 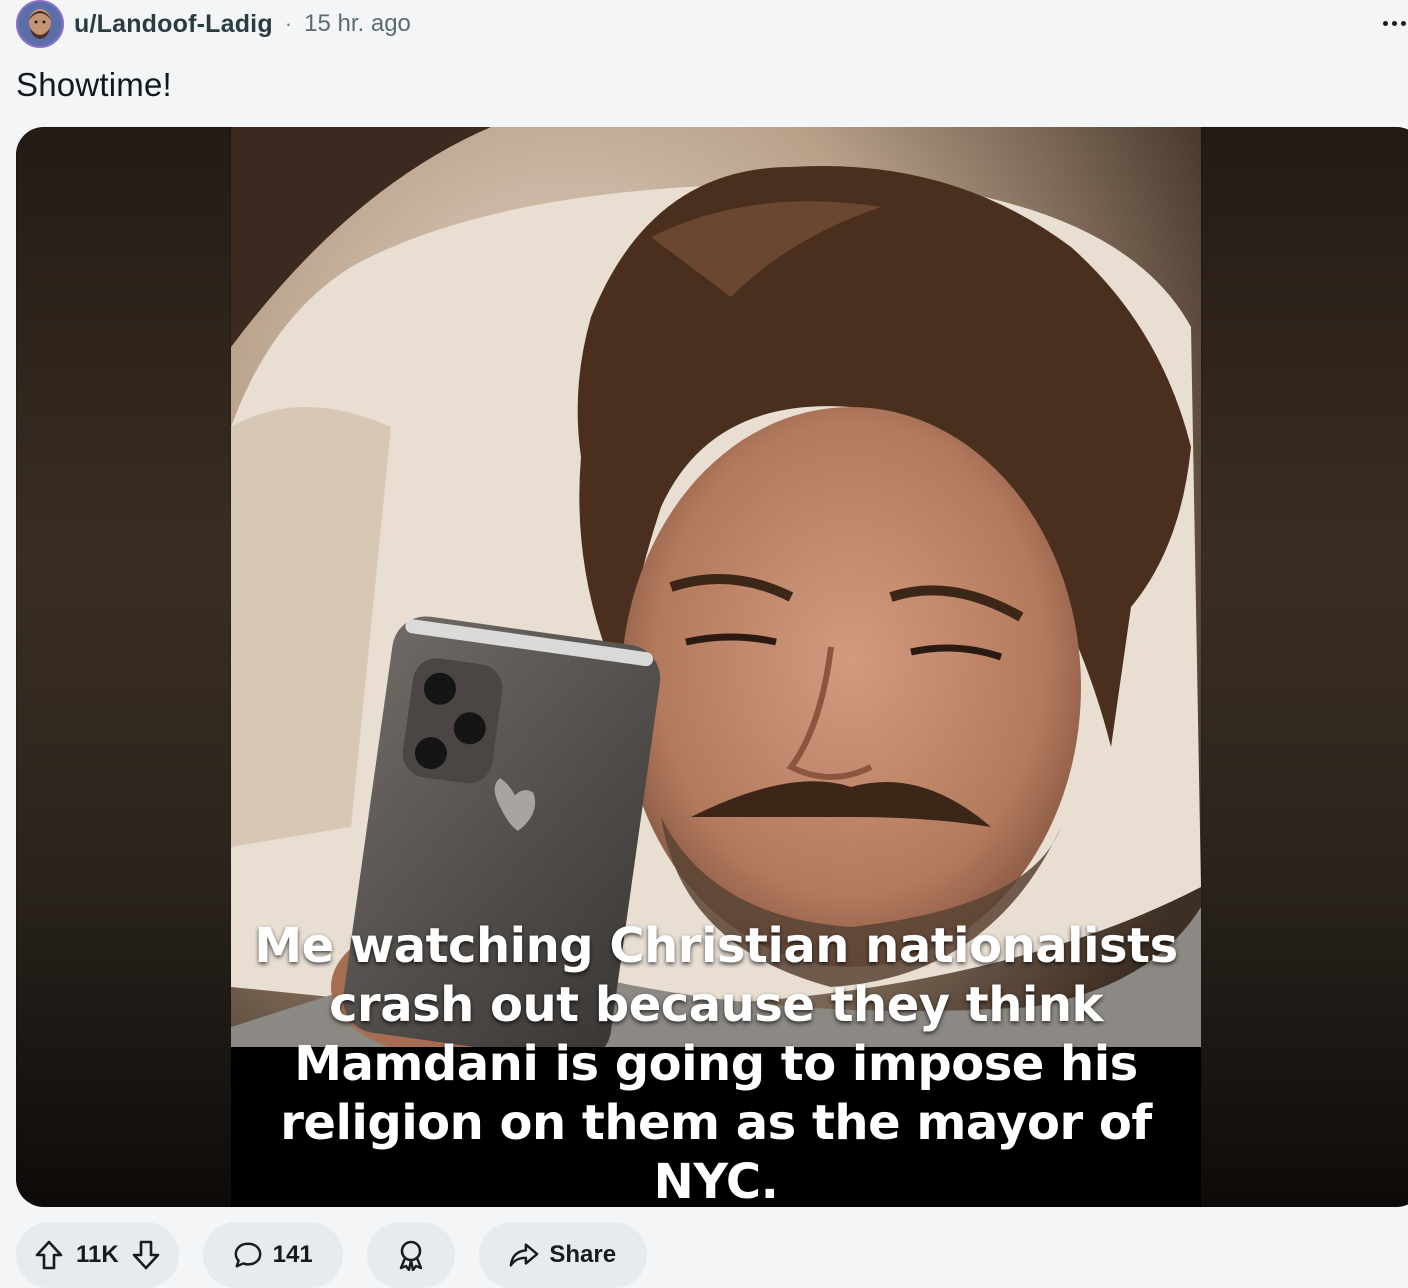 I want to click on author-username: u/Landoof-Ladig, so click(x=173, y=24).